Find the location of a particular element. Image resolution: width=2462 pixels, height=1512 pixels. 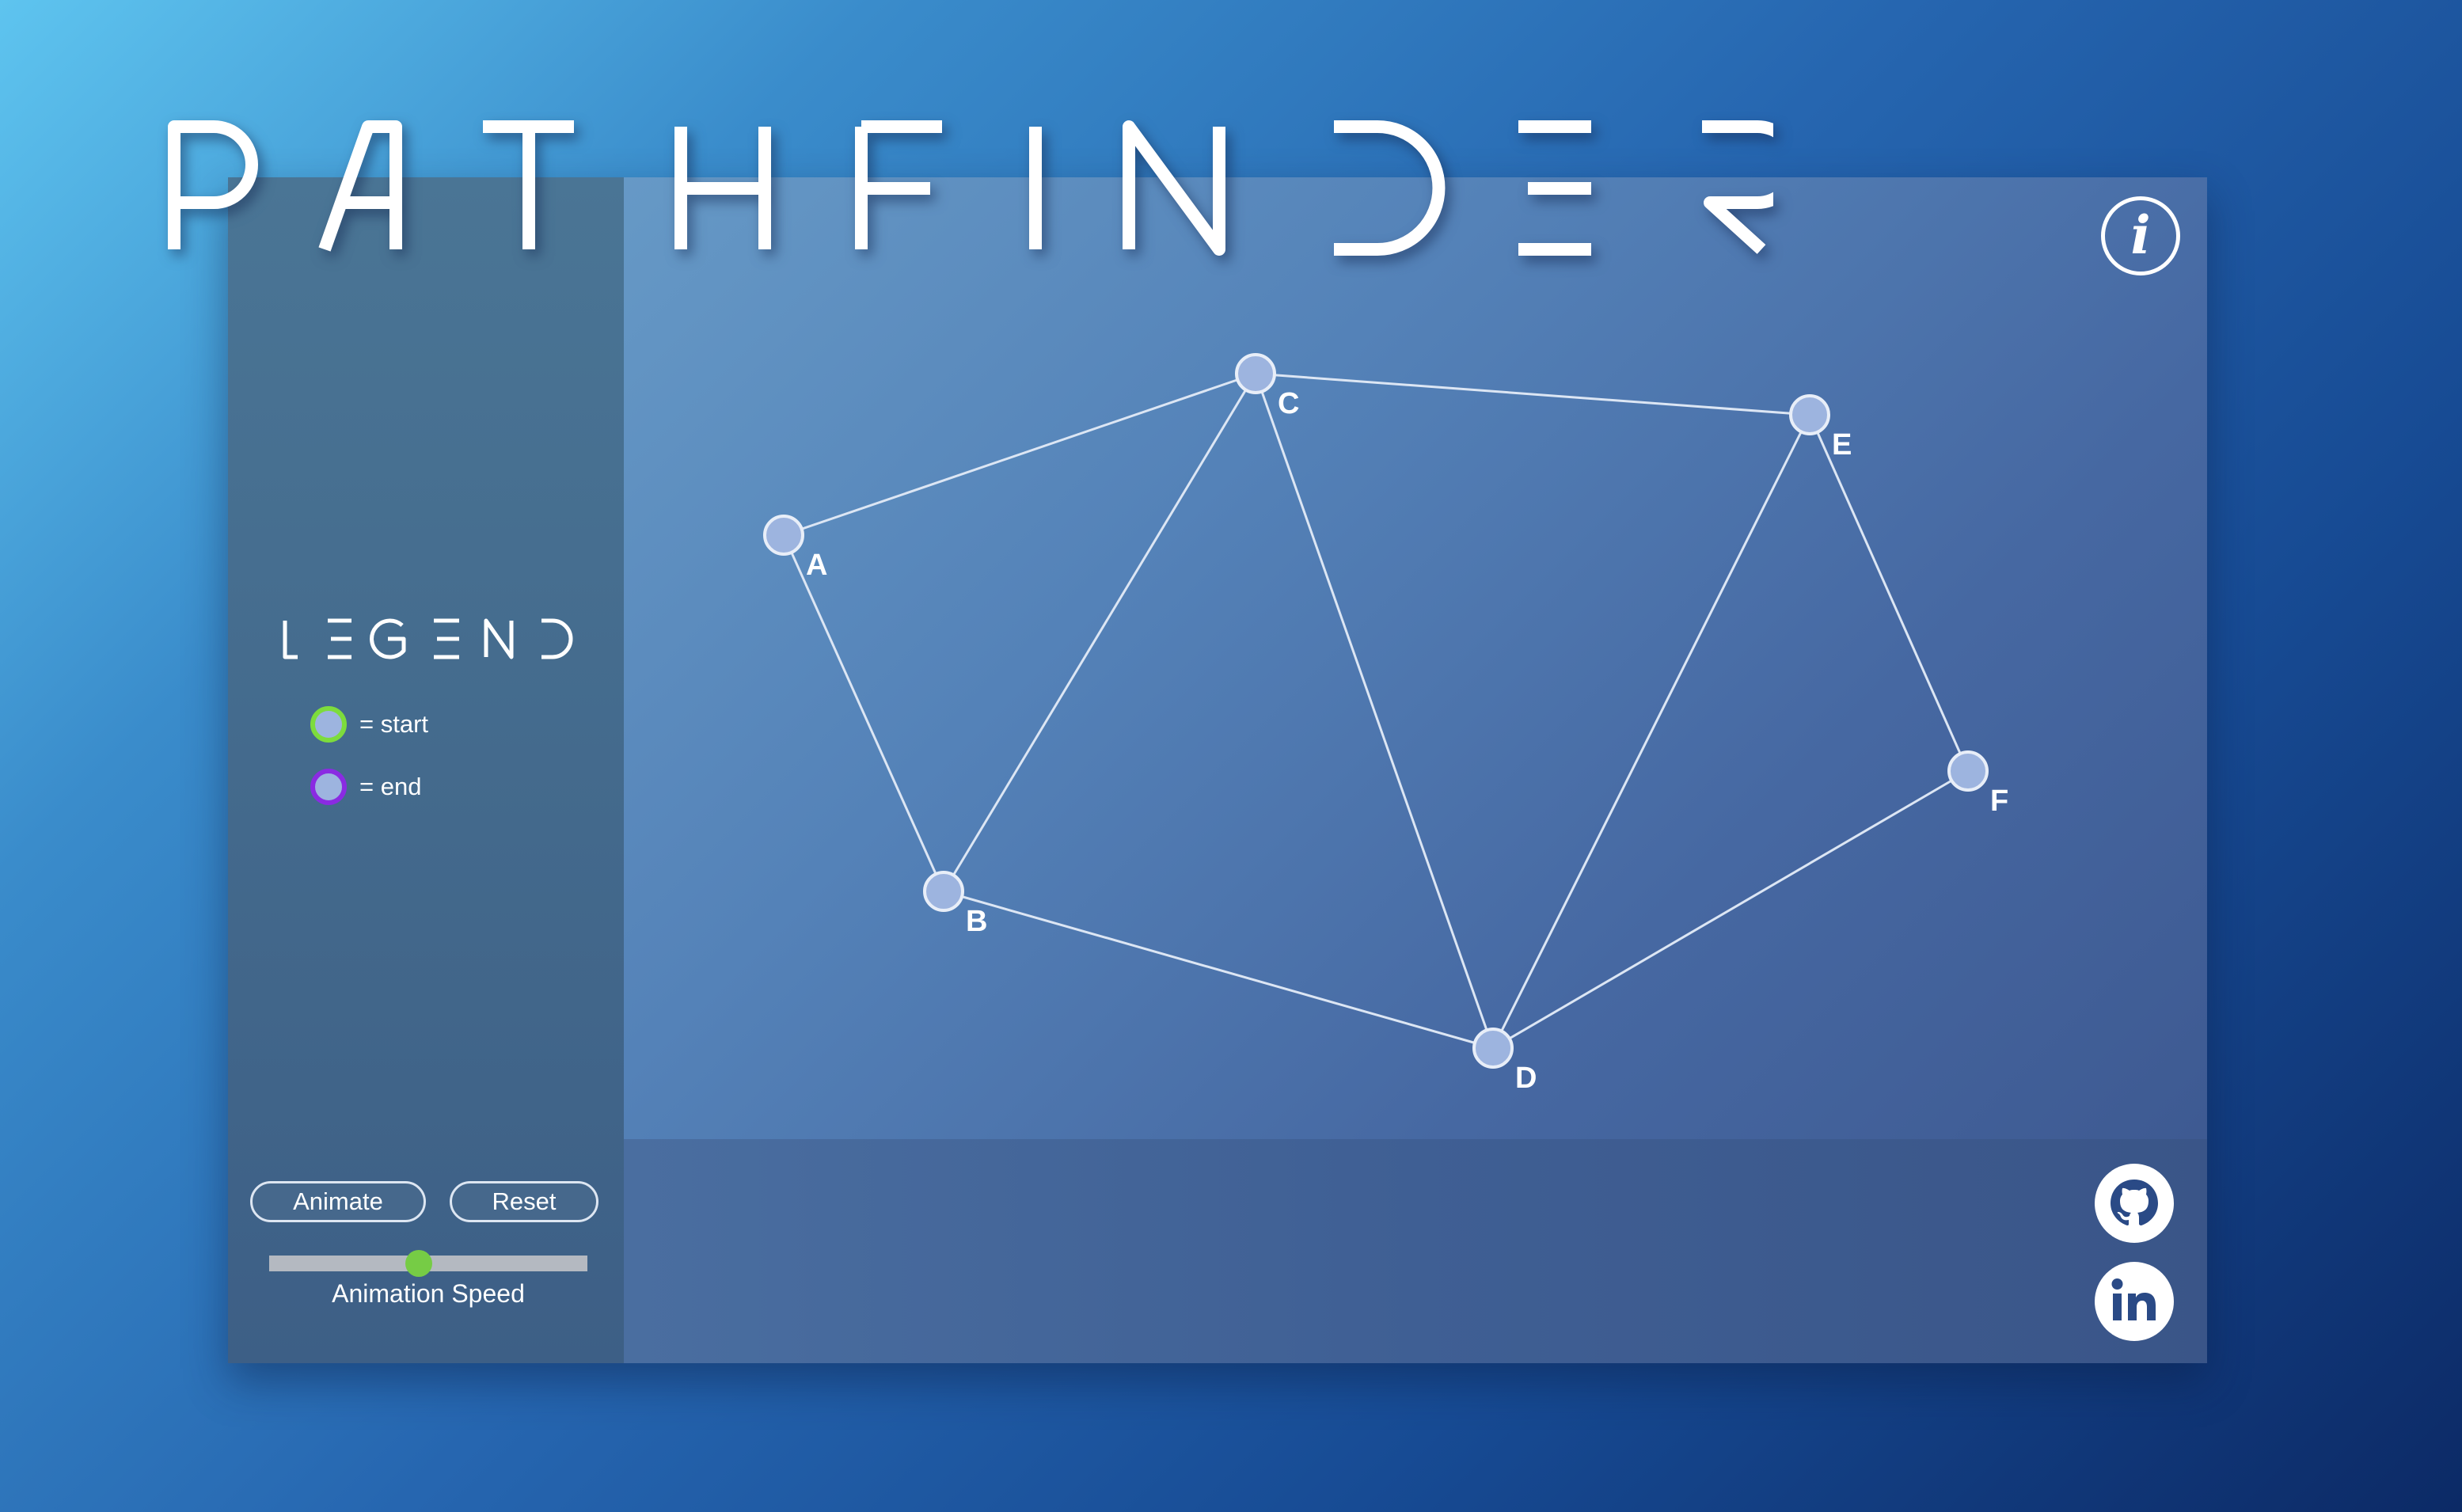

app-title: PATHFINDER is located at coordinates (980, 186).